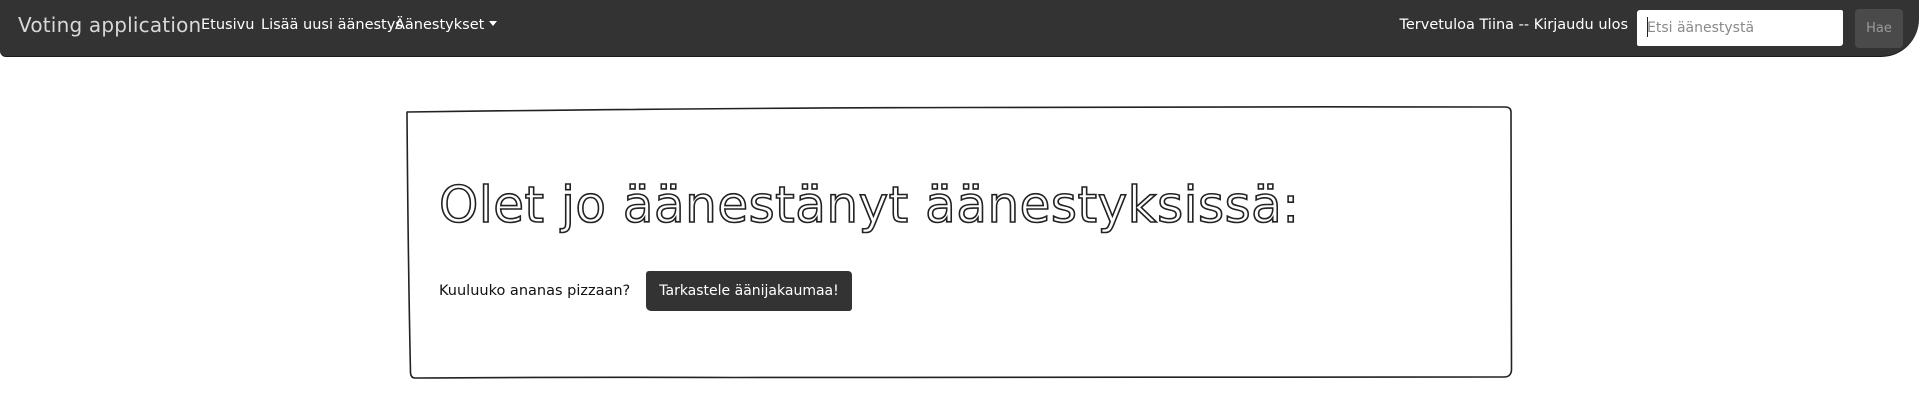 Image resolution: width=1919 pixels, height=419 pixels. Describe the element at coordinates (227, 25) in the screenshot. I see `nav-link-home: Etusivu` at that location.